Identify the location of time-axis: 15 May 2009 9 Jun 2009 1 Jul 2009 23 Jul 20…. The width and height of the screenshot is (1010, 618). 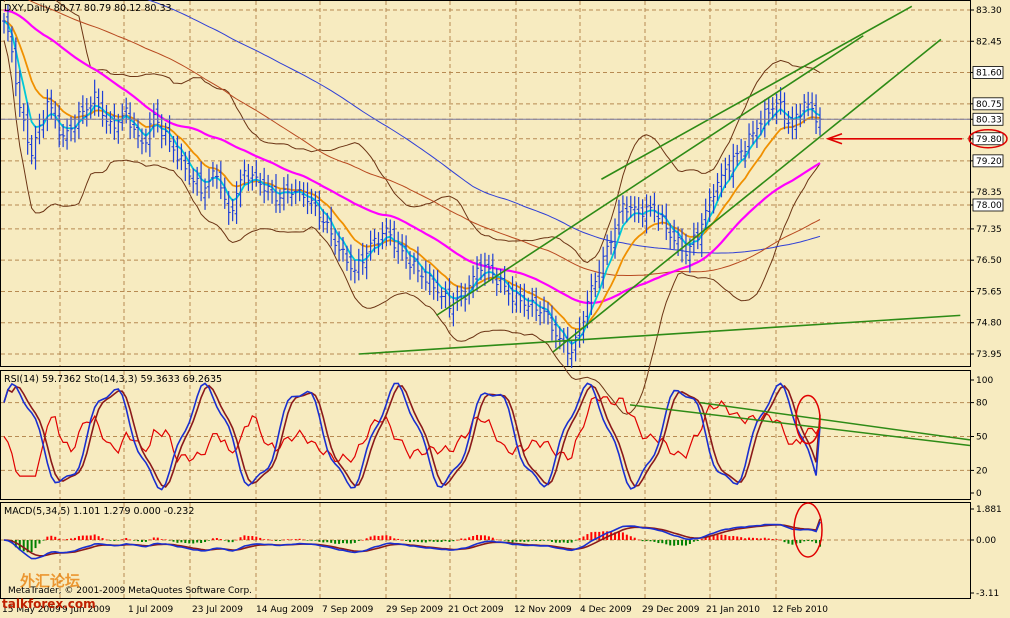
(415, 610).